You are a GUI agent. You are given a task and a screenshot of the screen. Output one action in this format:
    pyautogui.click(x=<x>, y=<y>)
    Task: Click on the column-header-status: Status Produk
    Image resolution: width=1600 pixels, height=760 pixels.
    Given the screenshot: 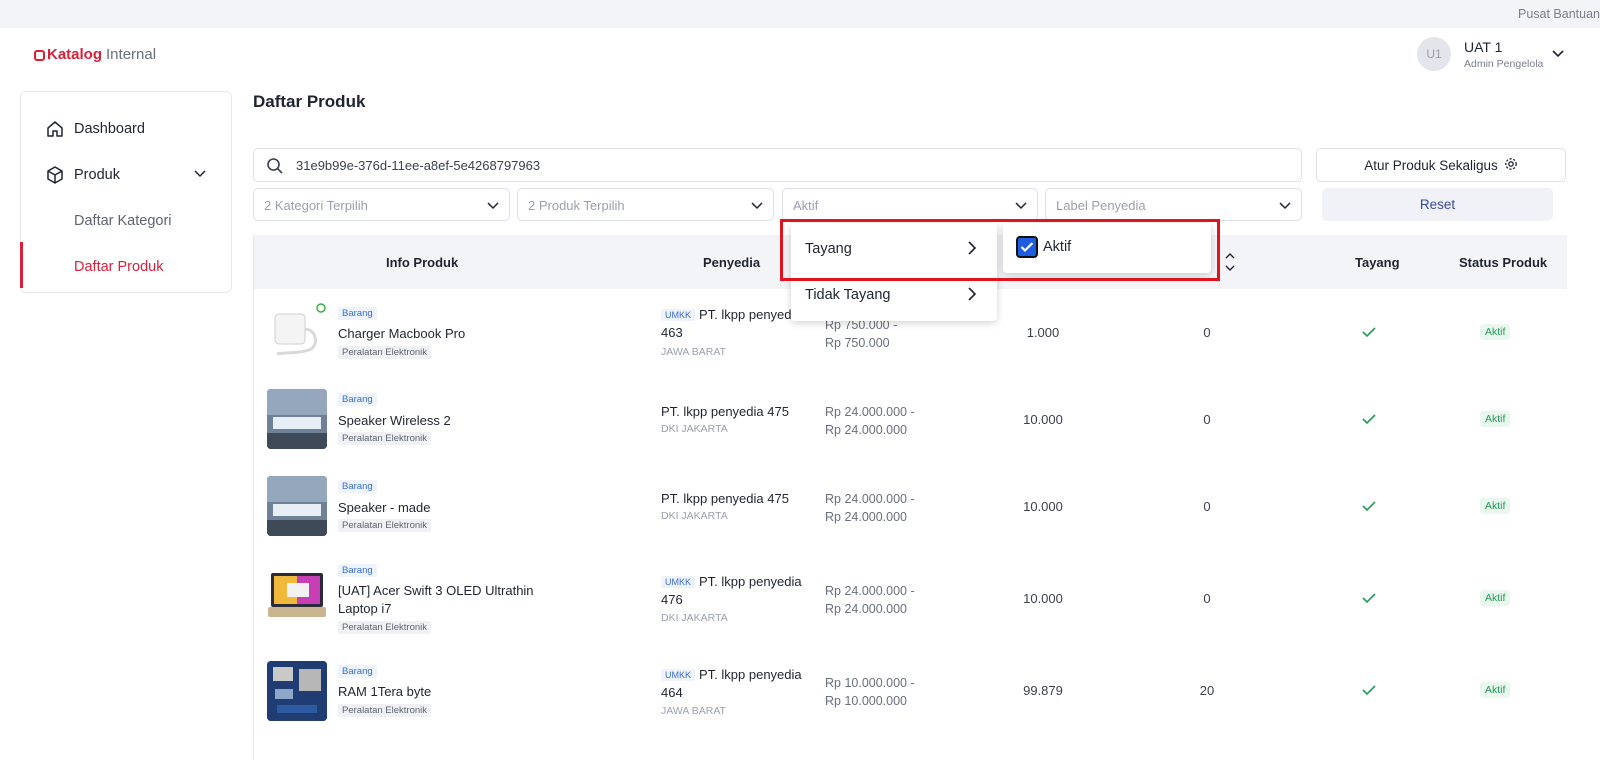 What is the action you would take?
    pyautogui.click(x=1503, y=262)
    